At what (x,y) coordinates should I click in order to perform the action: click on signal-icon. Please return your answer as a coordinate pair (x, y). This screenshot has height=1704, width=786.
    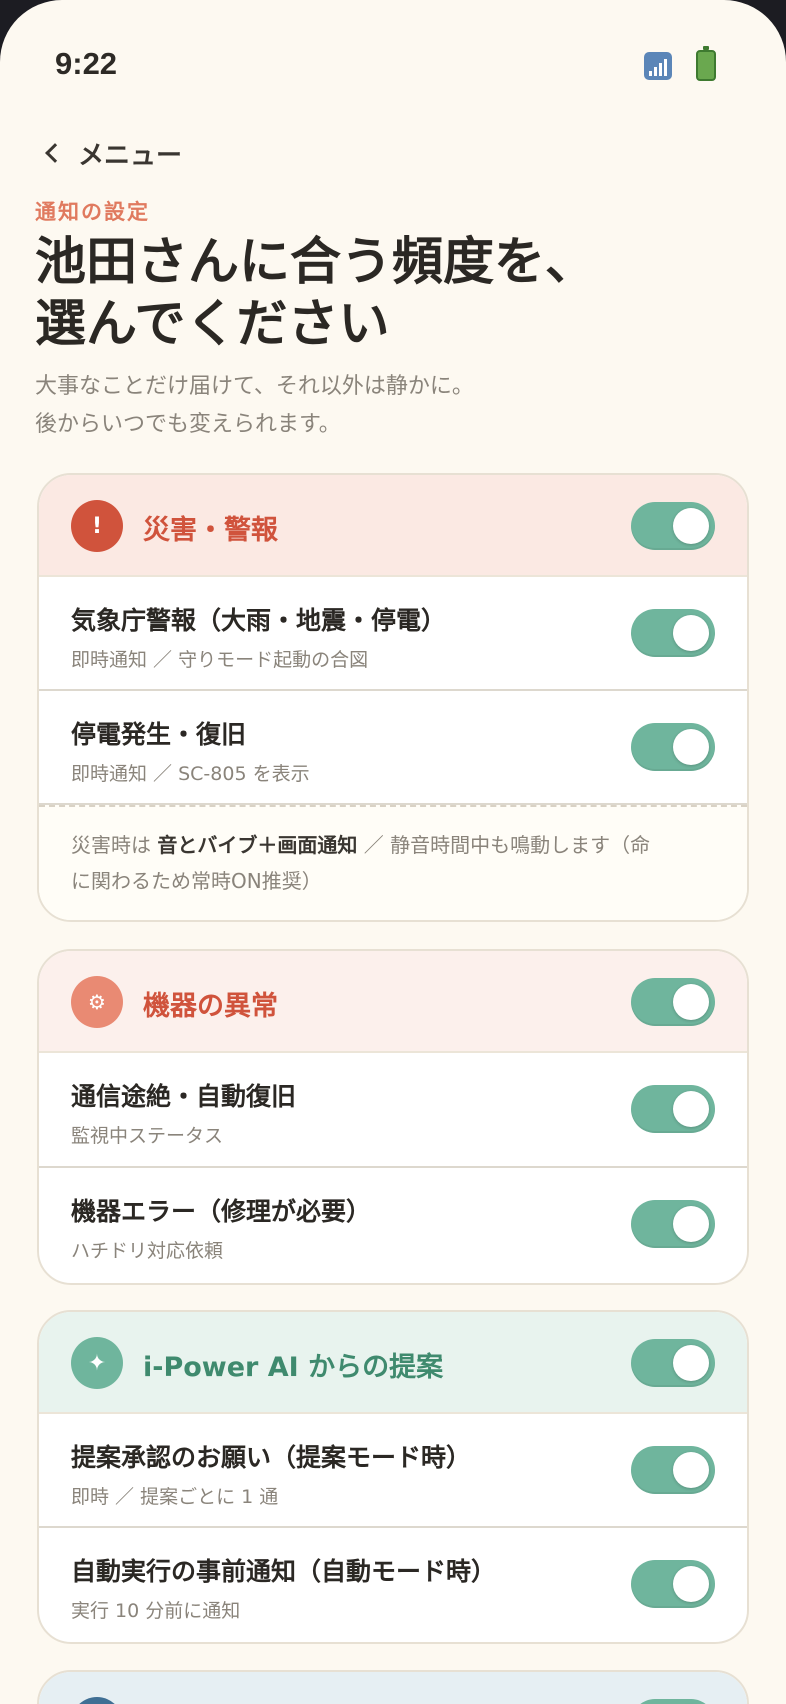
    Looking at the image, I should click on (658, 66).